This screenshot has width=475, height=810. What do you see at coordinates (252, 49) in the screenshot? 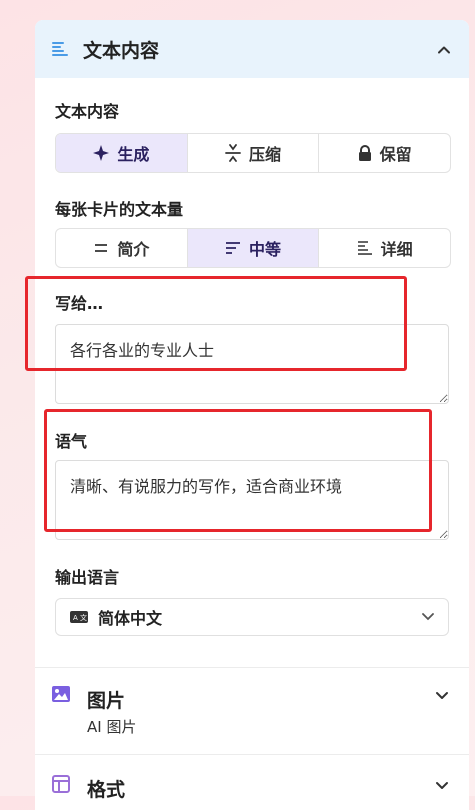
I see `text-content-section-header: 文本内容` at bounding box center [252, 49].